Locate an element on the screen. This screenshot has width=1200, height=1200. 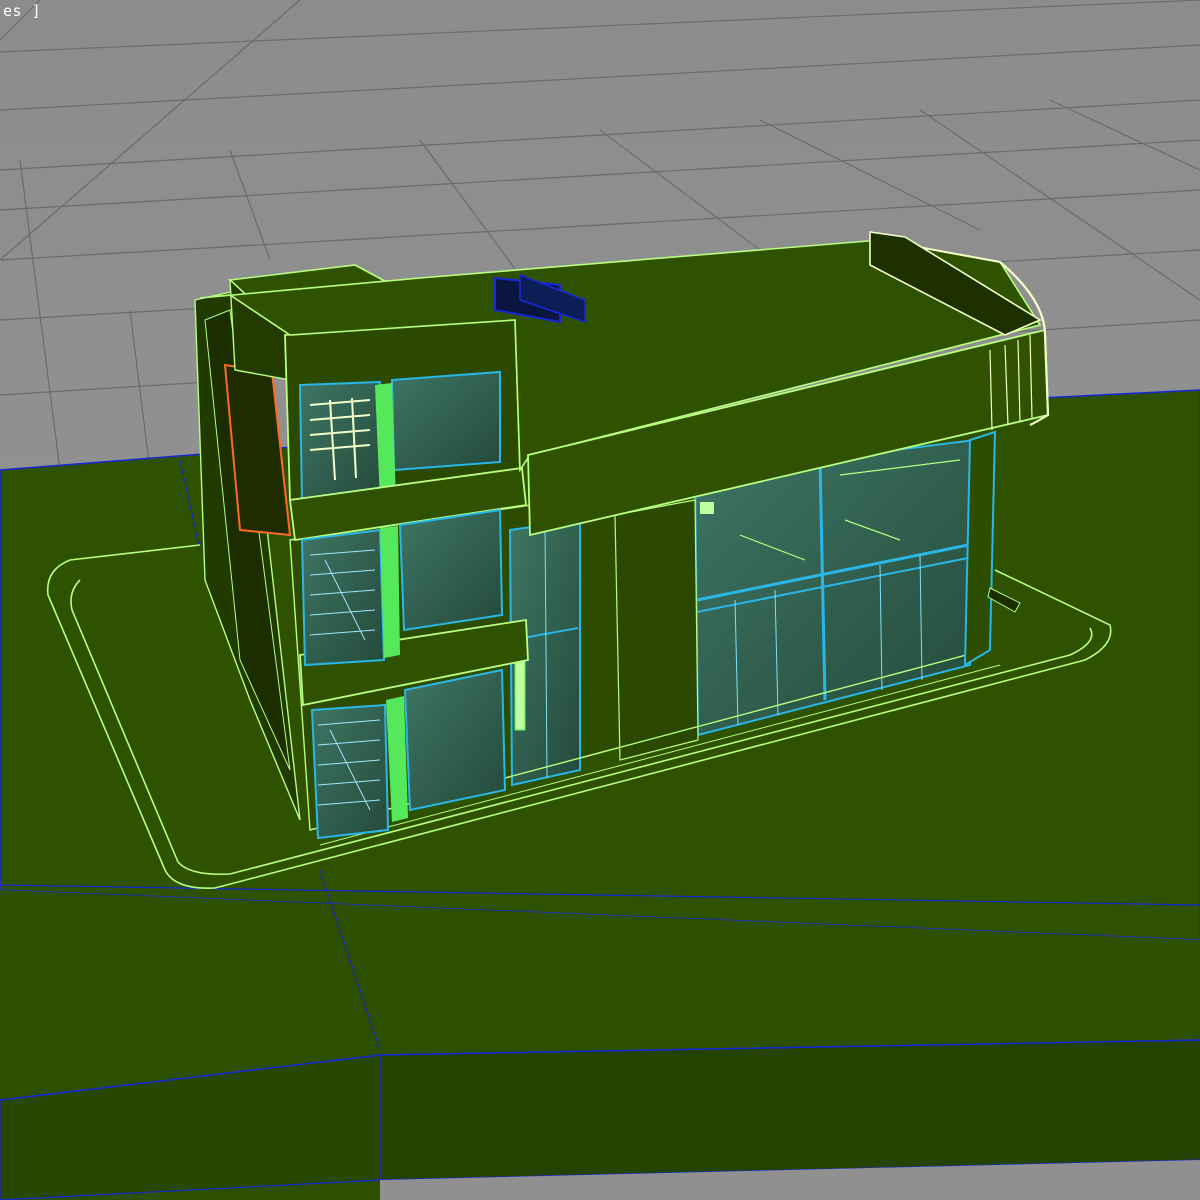
viewport-label: es ] is located at coordinates (22, 11).